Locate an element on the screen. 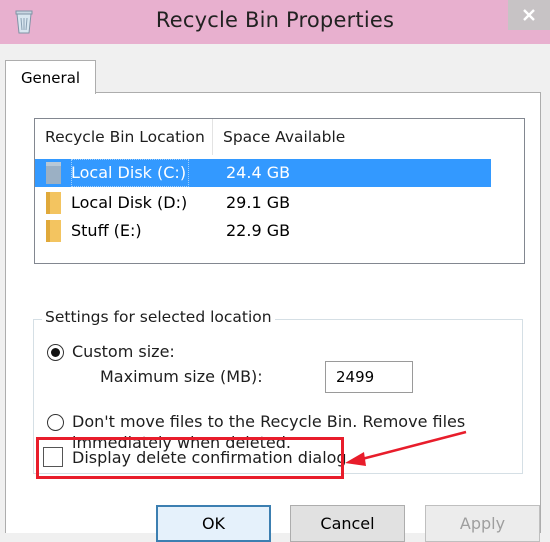 The height and width of the screenshot is (542, 550). column-header-space: Space Available is located at coordinates (293, 137).